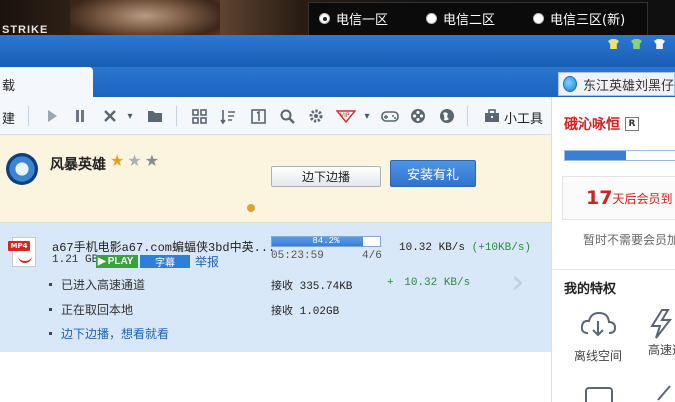 Image resolution: width=675 pixels, height=402 pixels. I want to click on rating-stars: ★ ★ ★, so click(134, 161).